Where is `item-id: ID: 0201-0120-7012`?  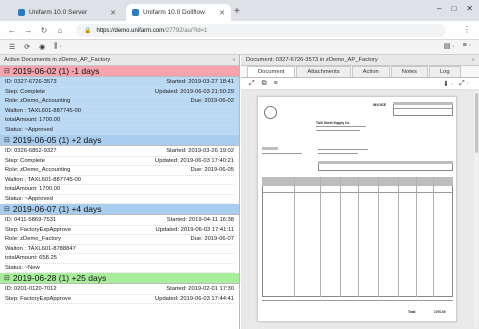 item-id: ID: 0201-0120-7012 is located at coordinates (31, 289).